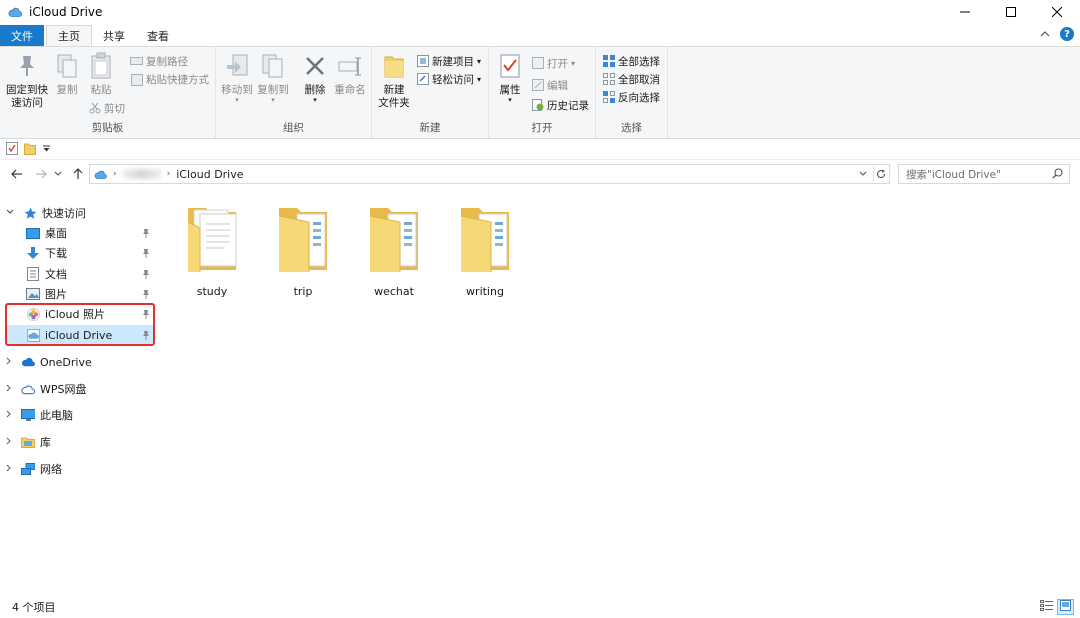 The image size is (1080, 618). Describe the element at coordinates (608, 97) in the screenshot. I see `invert-selection-icon` at that location.